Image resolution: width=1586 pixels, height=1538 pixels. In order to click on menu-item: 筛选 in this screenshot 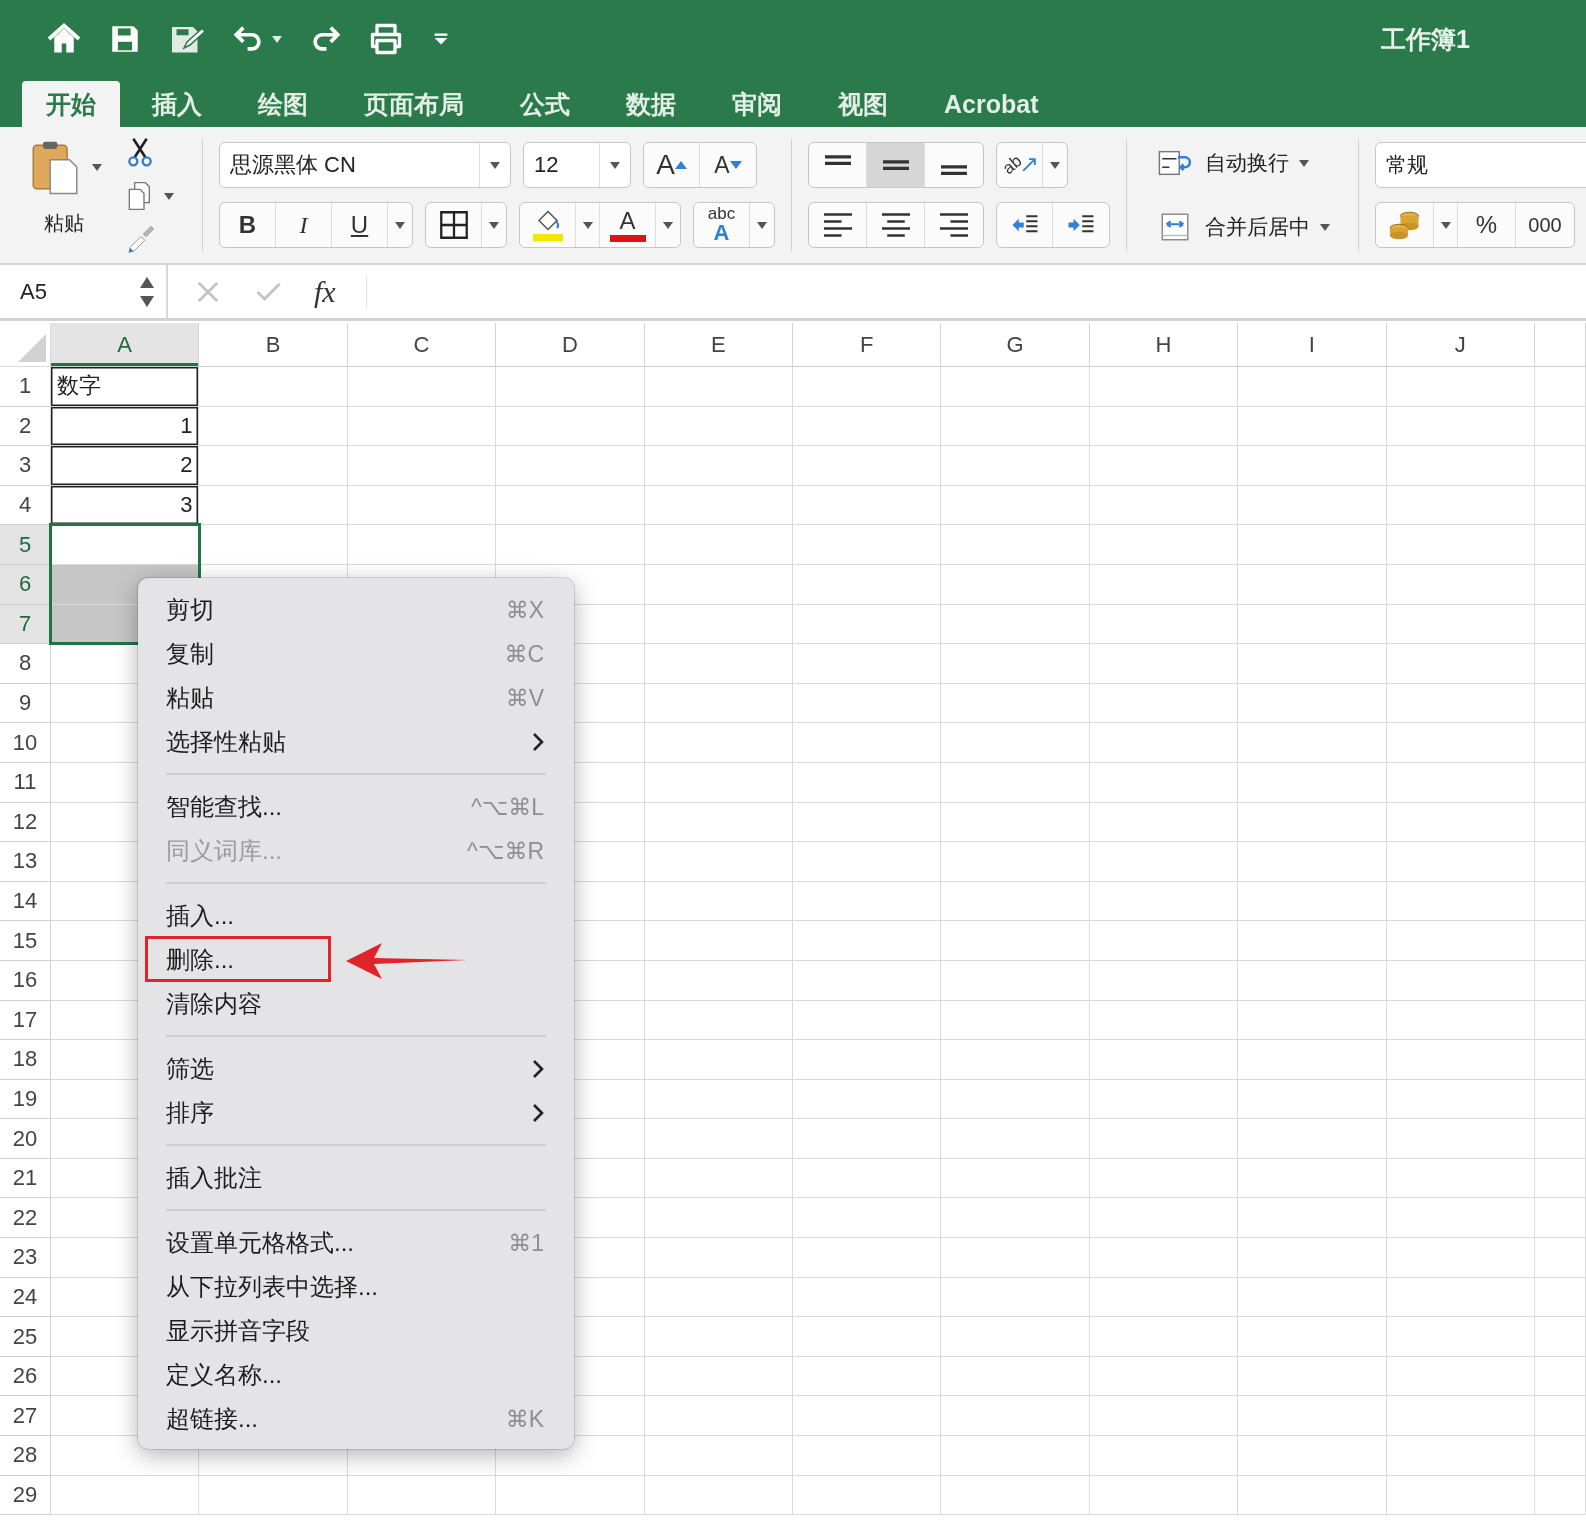, I will do `click(356, 1069)`.